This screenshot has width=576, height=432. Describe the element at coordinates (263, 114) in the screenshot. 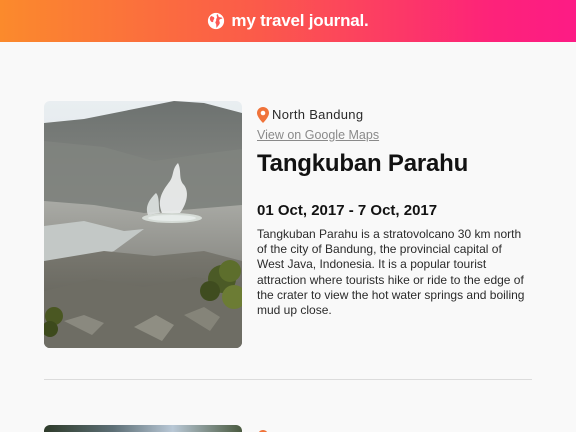

I see `location-pin-icon` at that location.